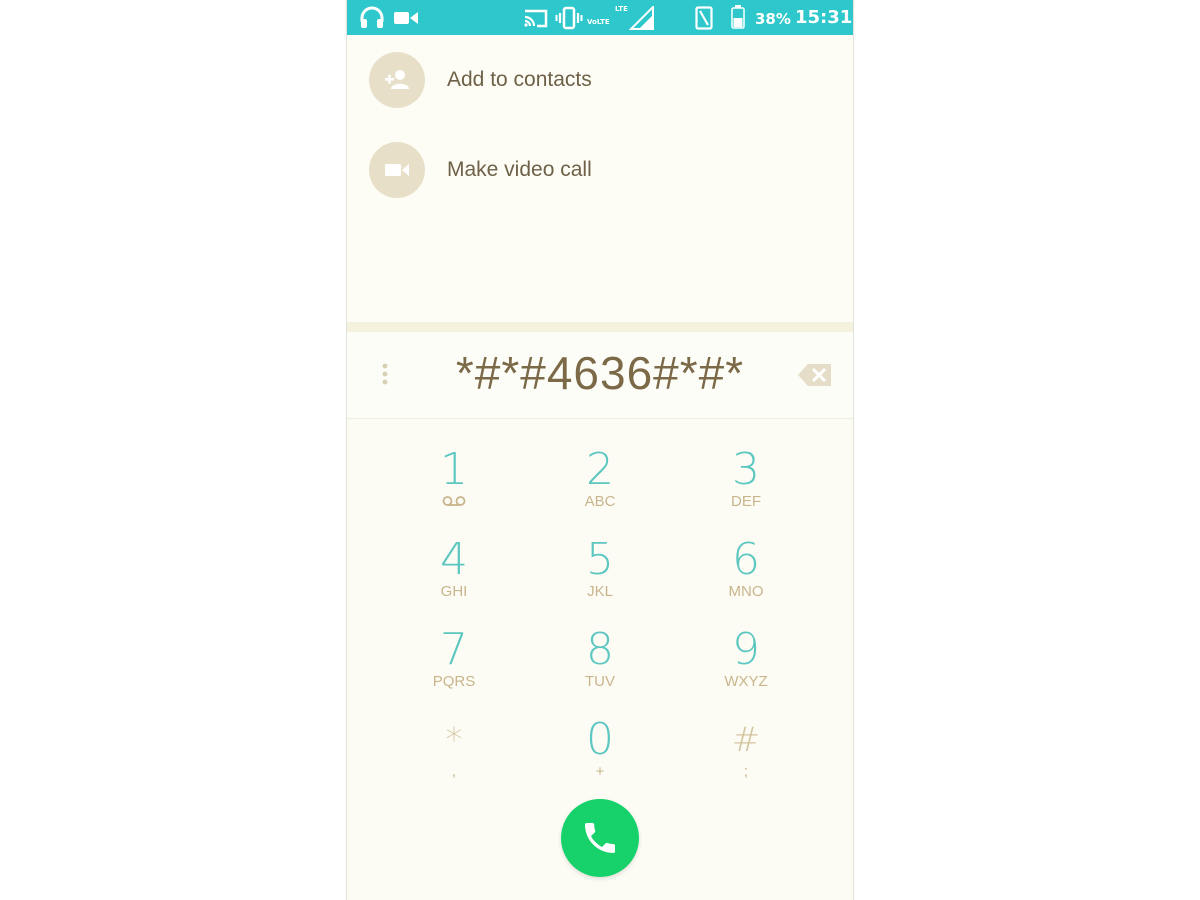 Image resolution: width=1200 pixels, height=900 pixels. I want to click on key-digit: 9, so click(746, 649).